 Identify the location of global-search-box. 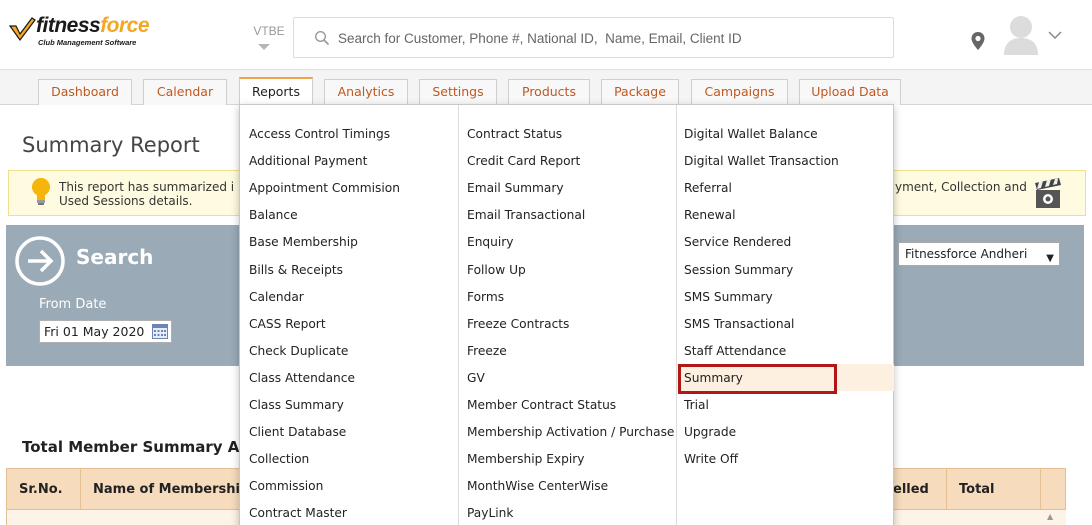
(593, 37).